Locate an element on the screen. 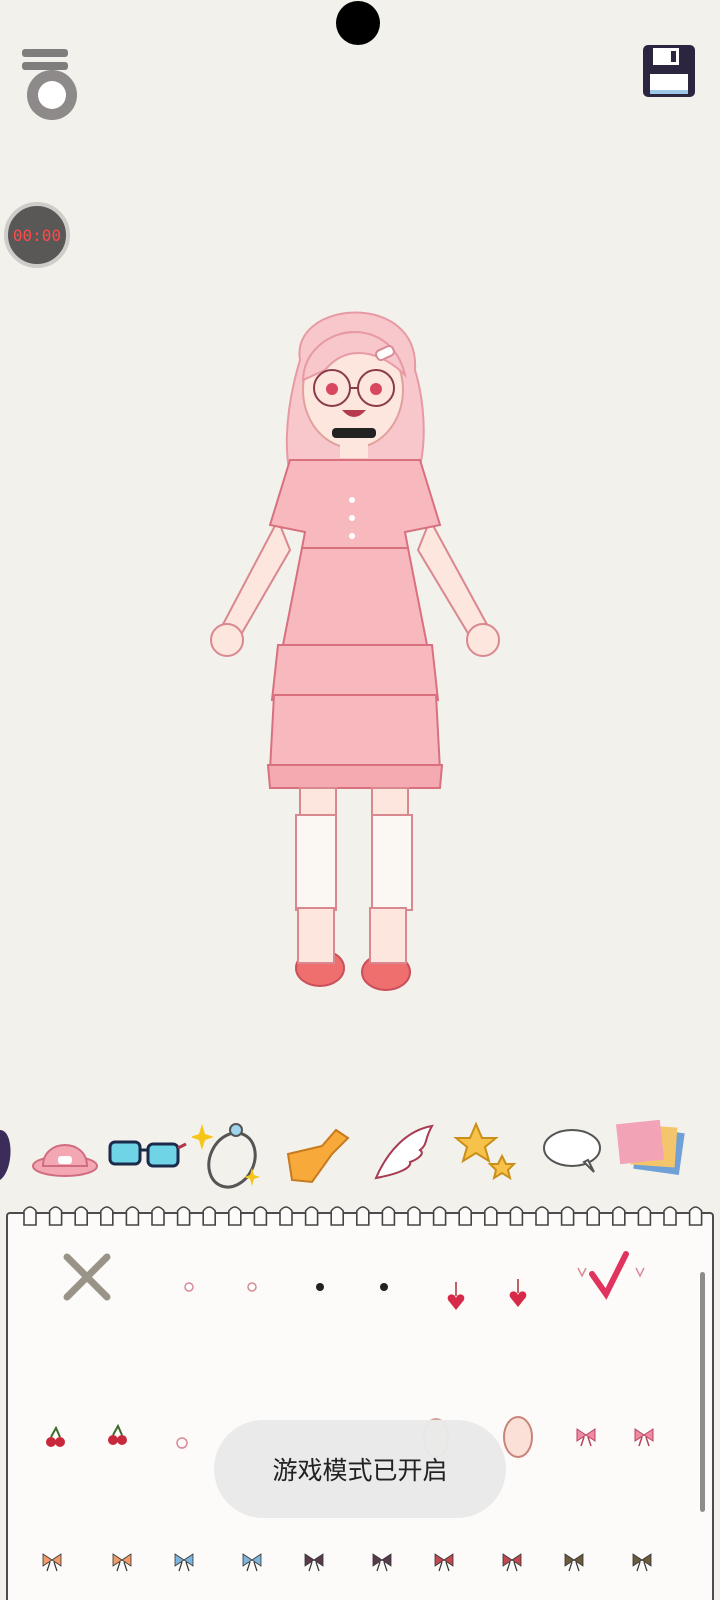 This screenshot has width=720, height=1600. category-glasses is located at coordinates (147, 1158).